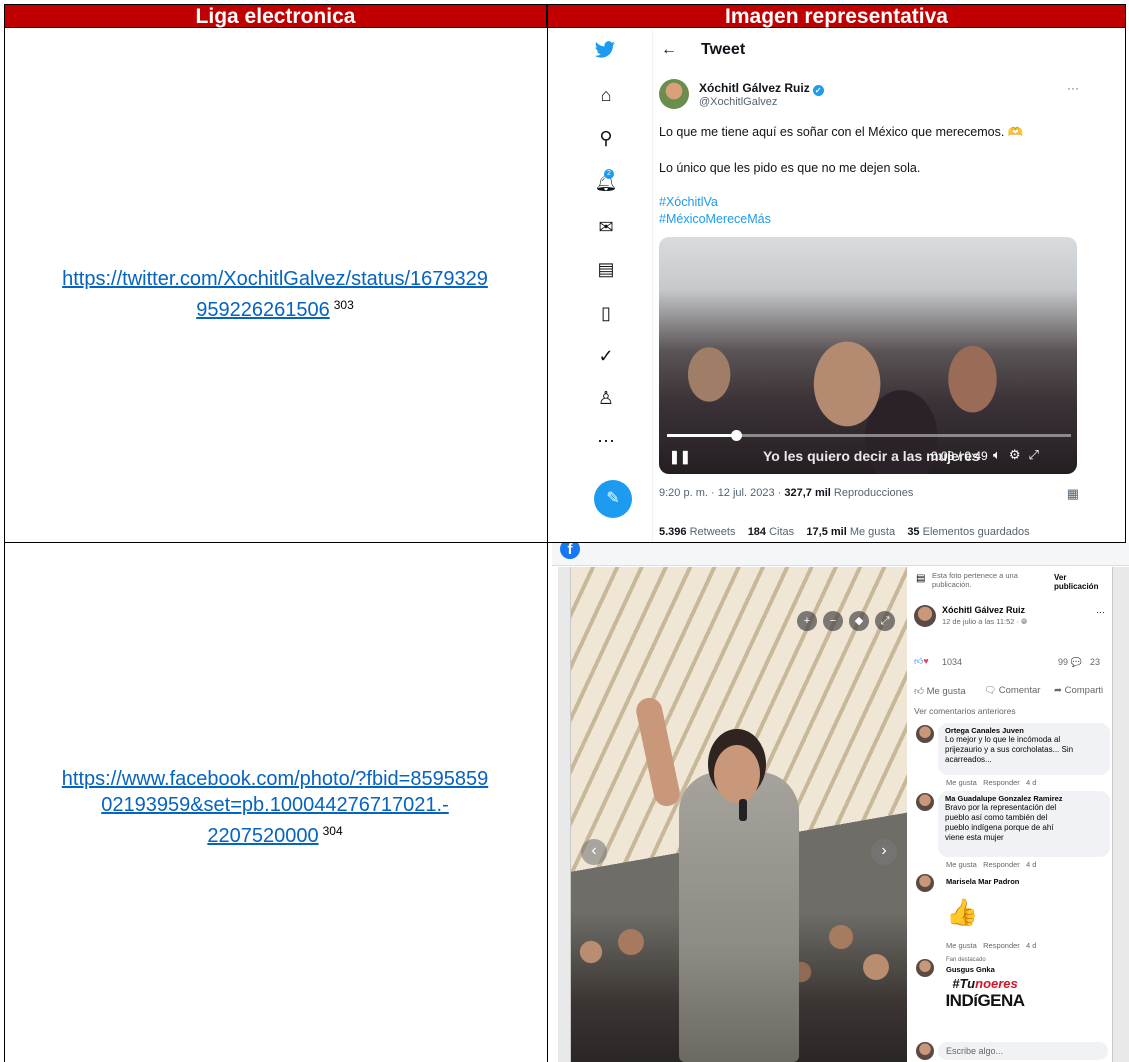 The height and width of the screenshot is (1062, 1129). What do you see at coordinates (884, 852) in the screenshot?
I see `next-photo-button: ›` at bounding box center [884, 852].